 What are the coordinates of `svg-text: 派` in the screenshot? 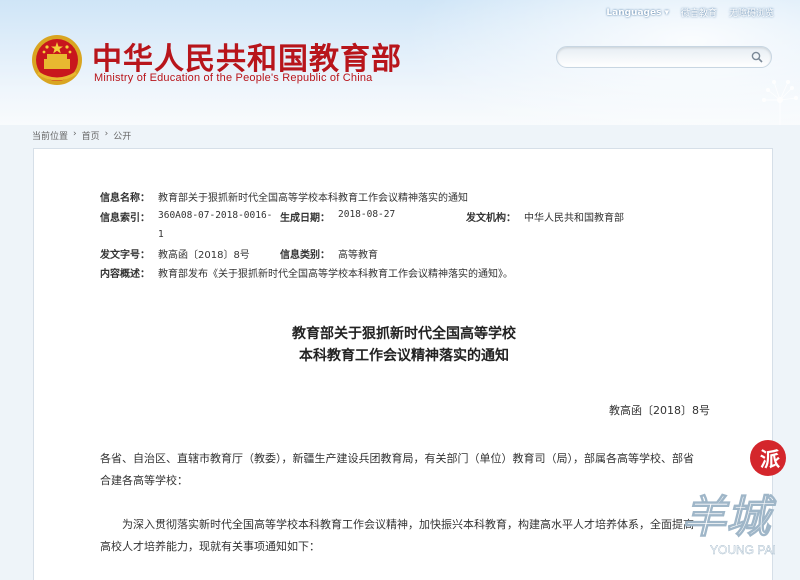 It's located at (770, 459).